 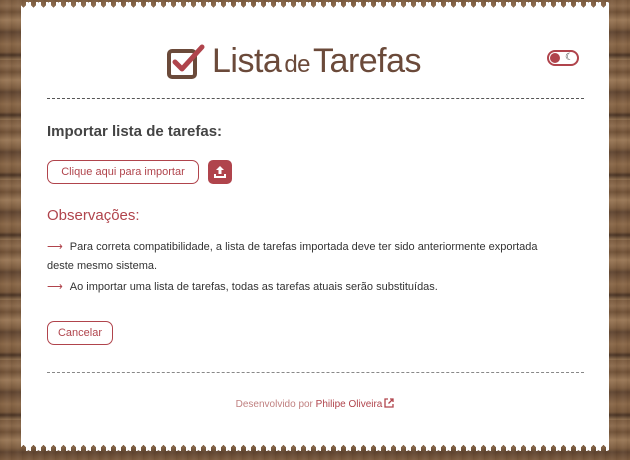 I want to click on zigzag-edge-bottom, so click(x=315, y=447).